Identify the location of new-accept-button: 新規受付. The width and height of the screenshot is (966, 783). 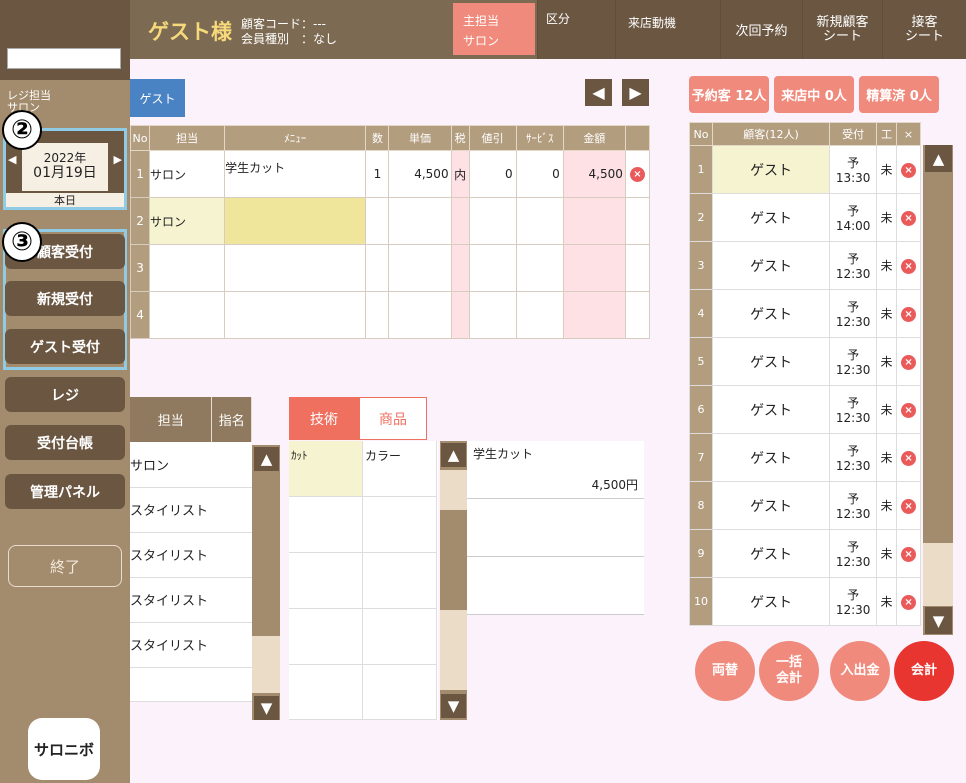
(65, 298).